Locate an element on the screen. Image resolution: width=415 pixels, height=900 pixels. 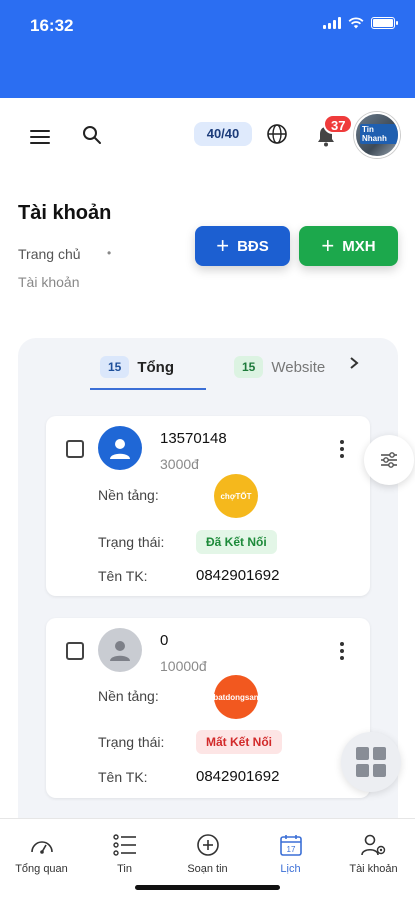
add-mxh-button: + MXH is located at coordinates (348, 246).